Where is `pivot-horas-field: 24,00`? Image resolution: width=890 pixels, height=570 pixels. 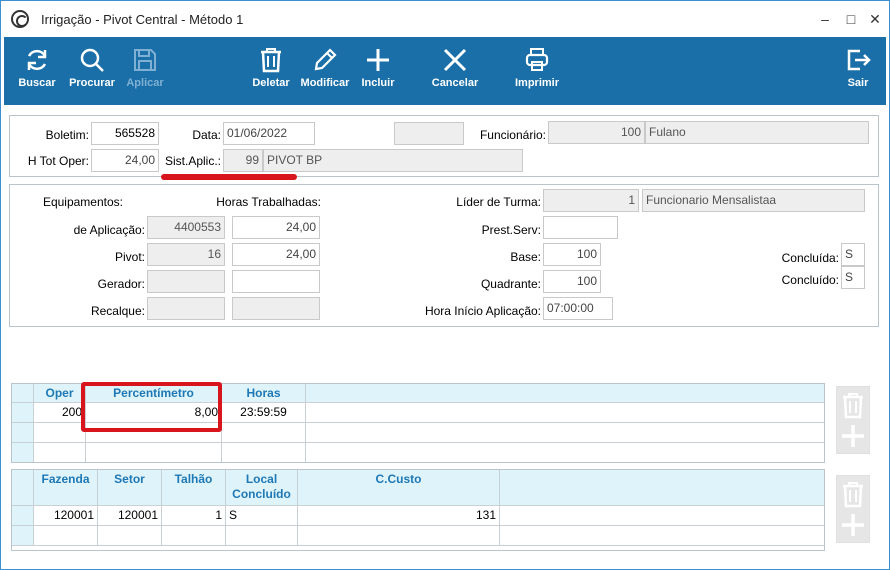 pivot-horas-field: 24,00 is located at coordinates (276, 254).